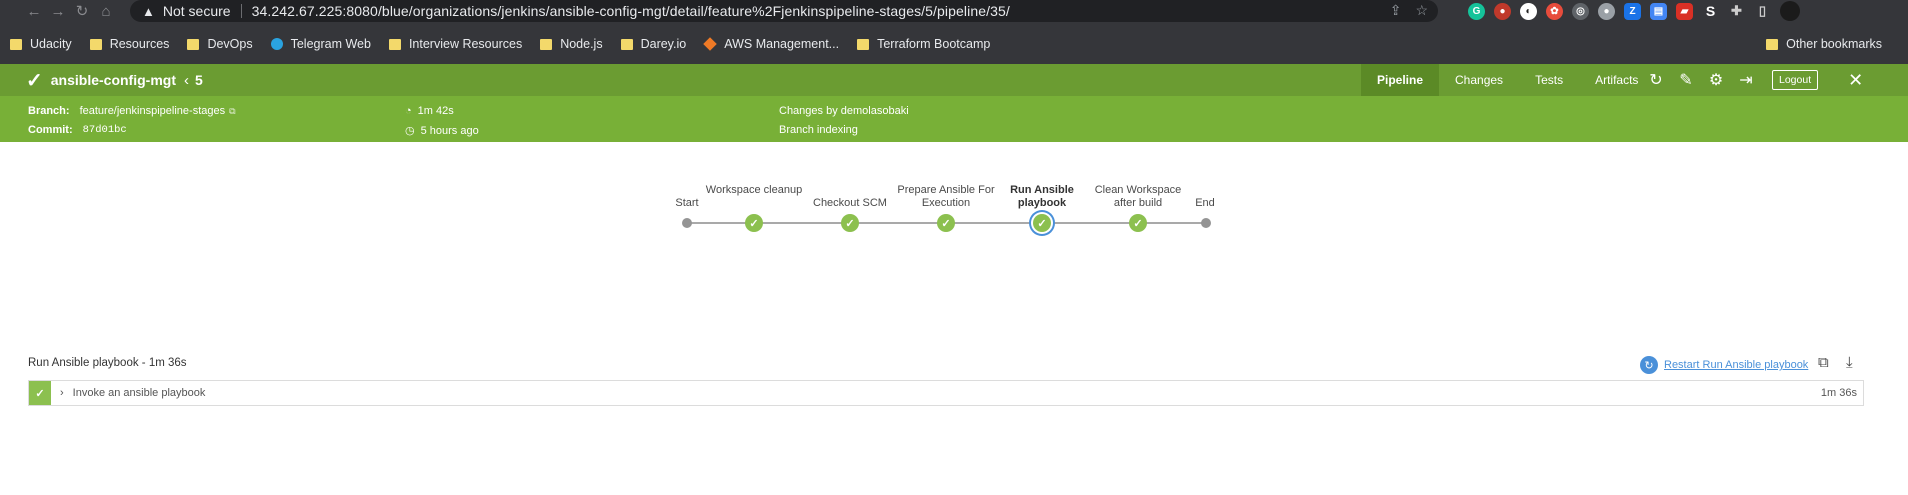  I want to click on branch-info: Branch: feature/jenkinspipeline-stages ⧉, so click(132, 111).